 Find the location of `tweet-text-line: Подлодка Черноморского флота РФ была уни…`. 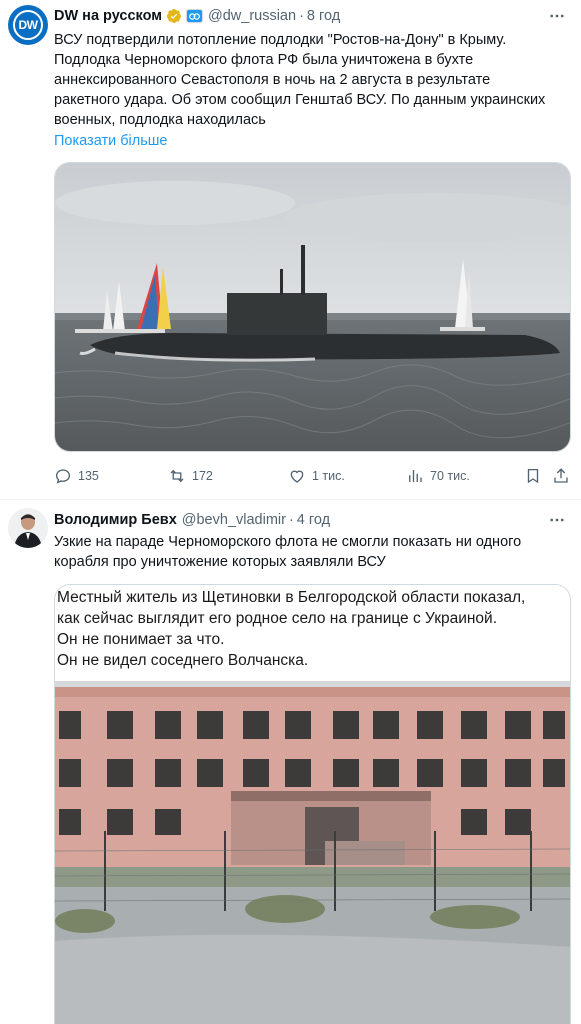

tweet-text-line: Подлодка Черноморского флота РФ была уни… is located at coordinates (264, 60).